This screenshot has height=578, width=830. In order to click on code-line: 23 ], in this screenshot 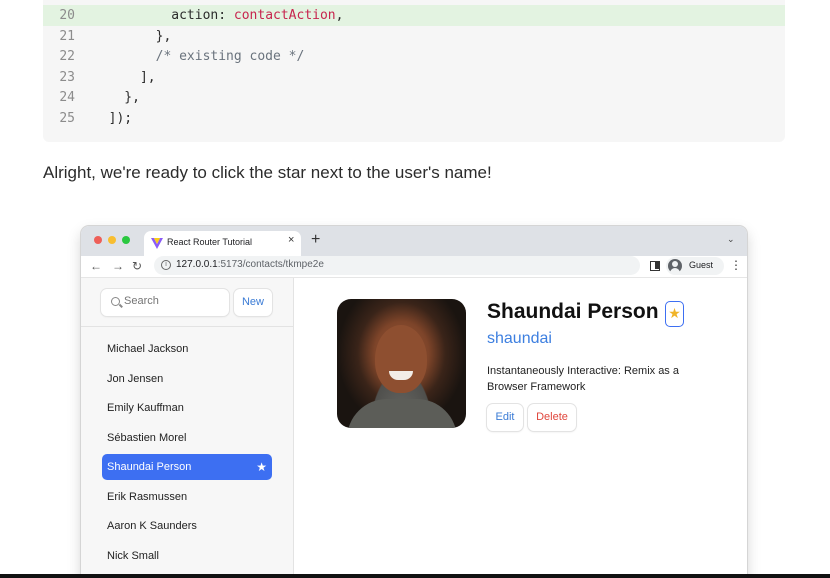, I will do `click(414, 77)`.